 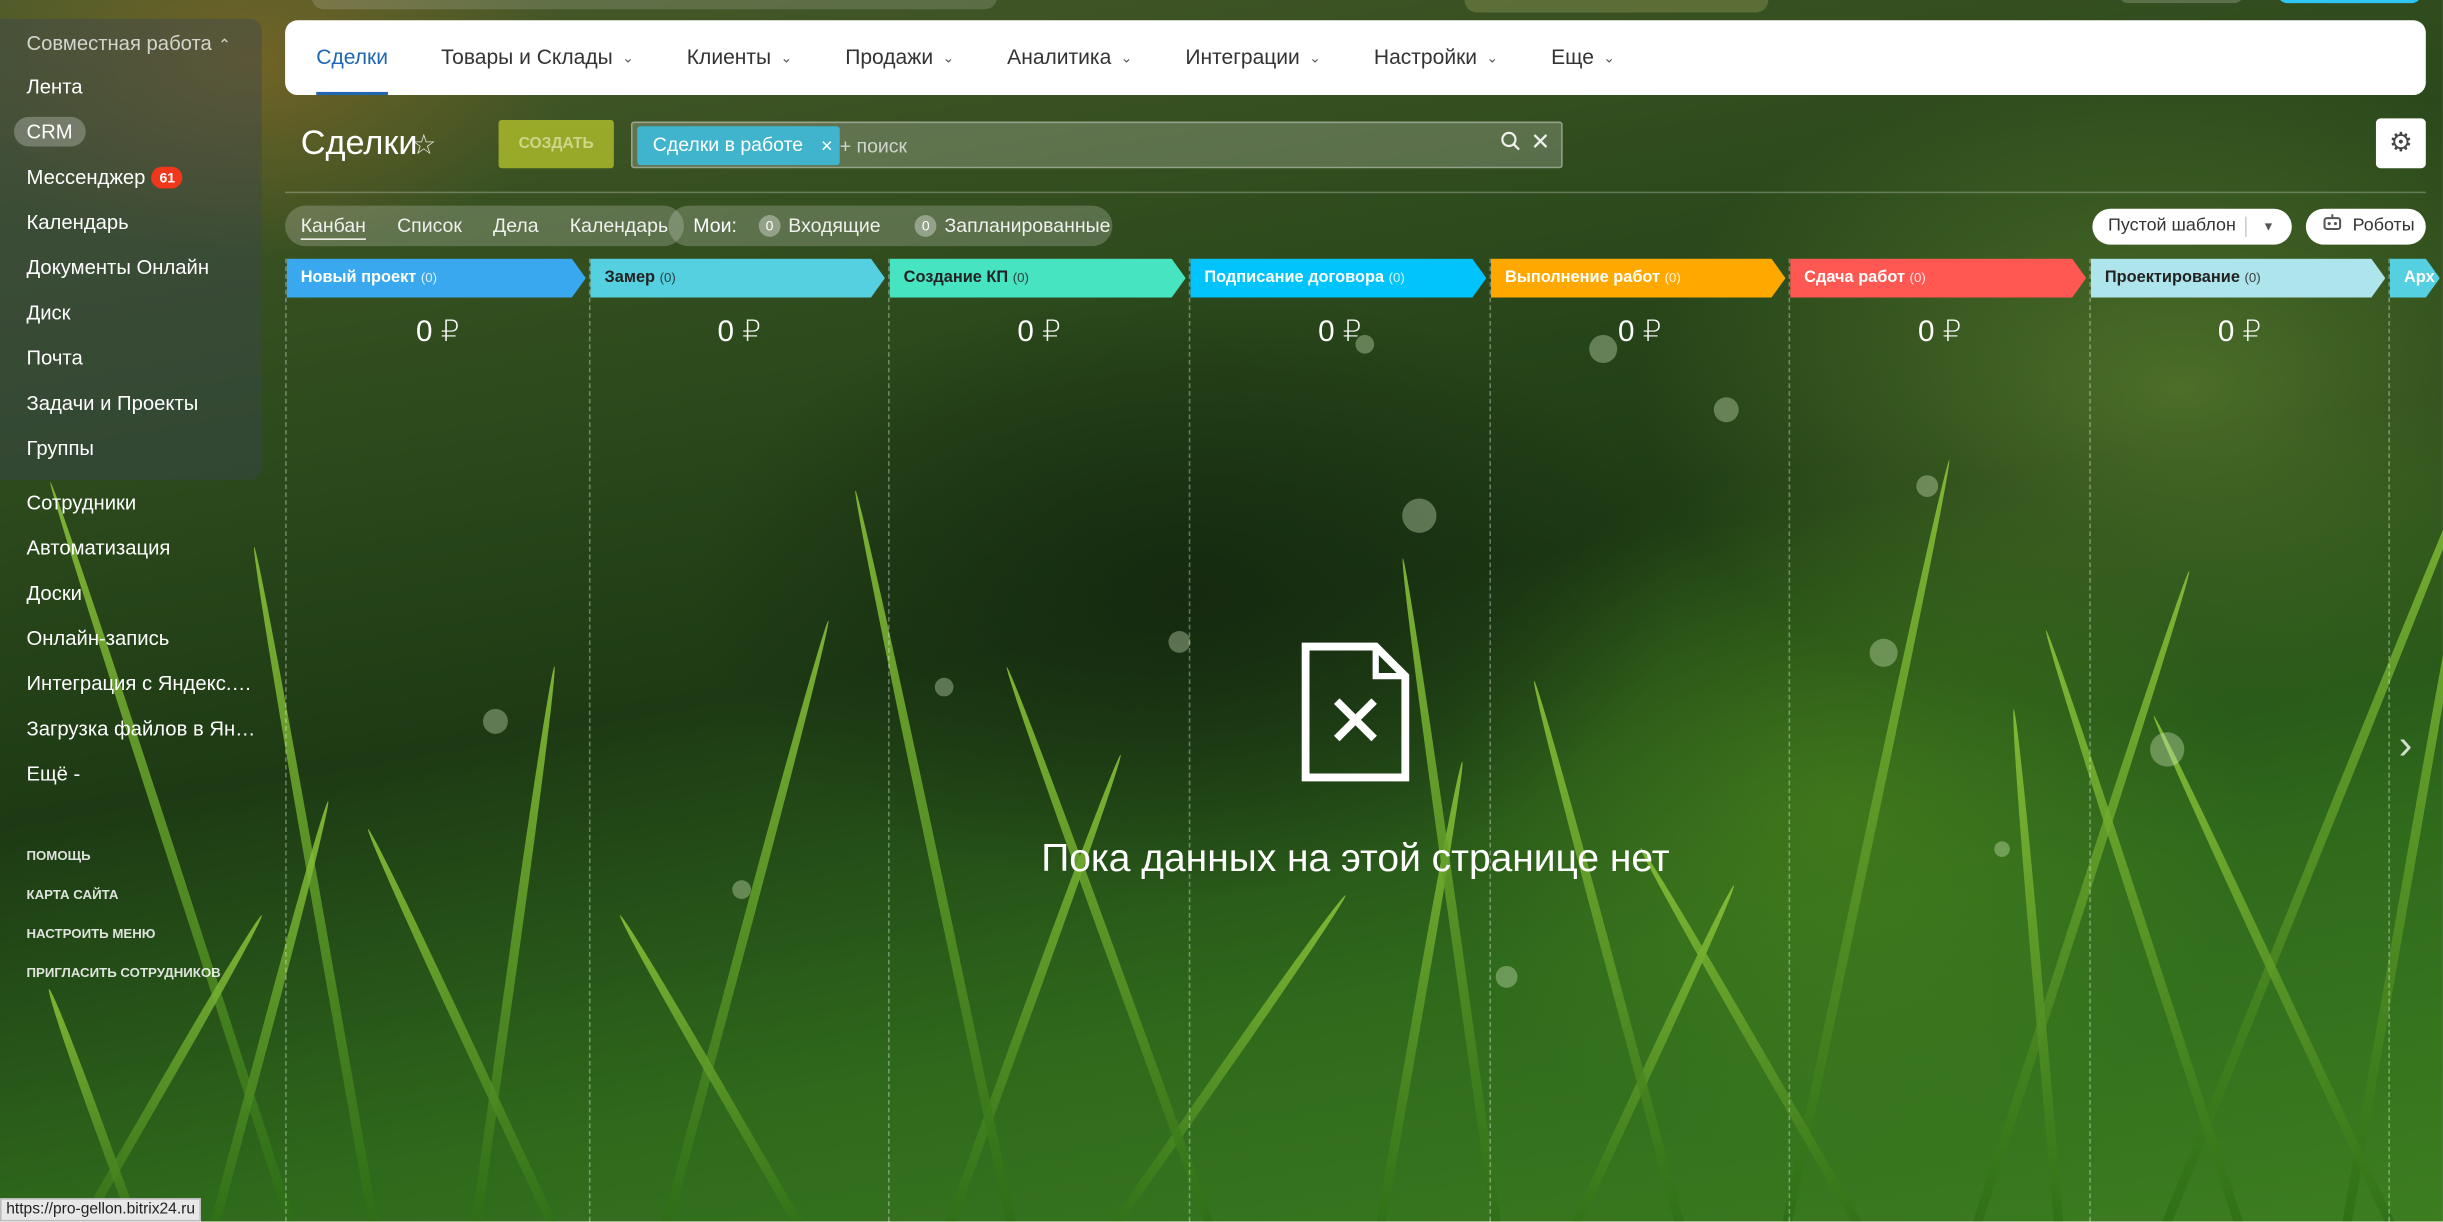 I want to click on kanban-column: Замер (0) 0 ₽, so click(x=738, y=740).